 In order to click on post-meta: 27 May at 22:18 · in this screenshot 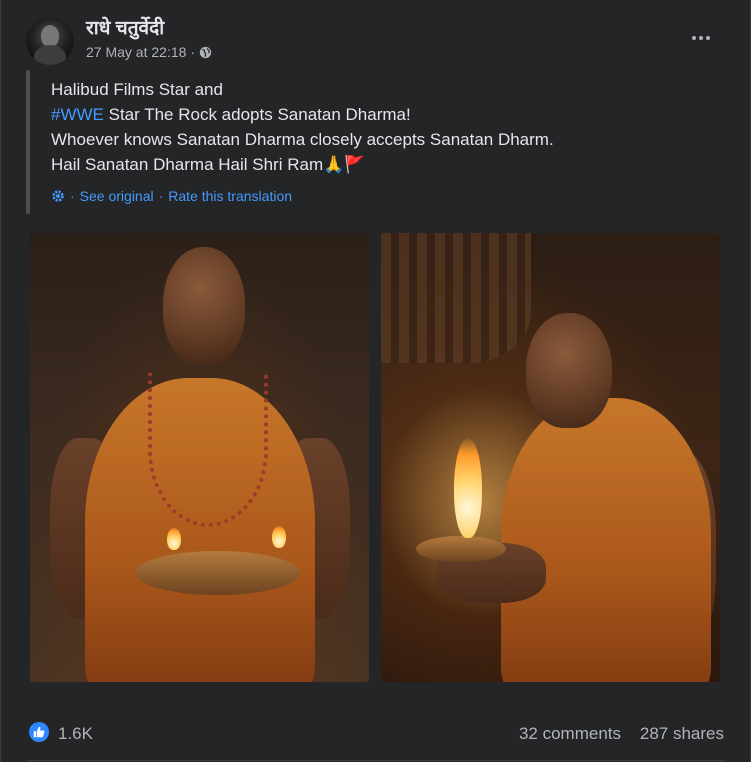, I will do `click(149, 52)`.